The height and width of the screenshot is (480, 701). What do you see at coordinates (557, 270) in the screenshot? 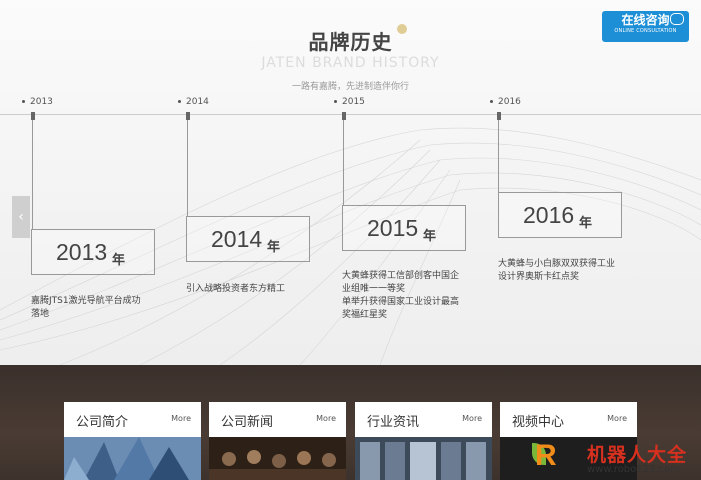
I see `milestone-description: 大黄蜂与小白豚双双获得工业设计界奥斯卡红点奖` at bounding box center [557, 270].